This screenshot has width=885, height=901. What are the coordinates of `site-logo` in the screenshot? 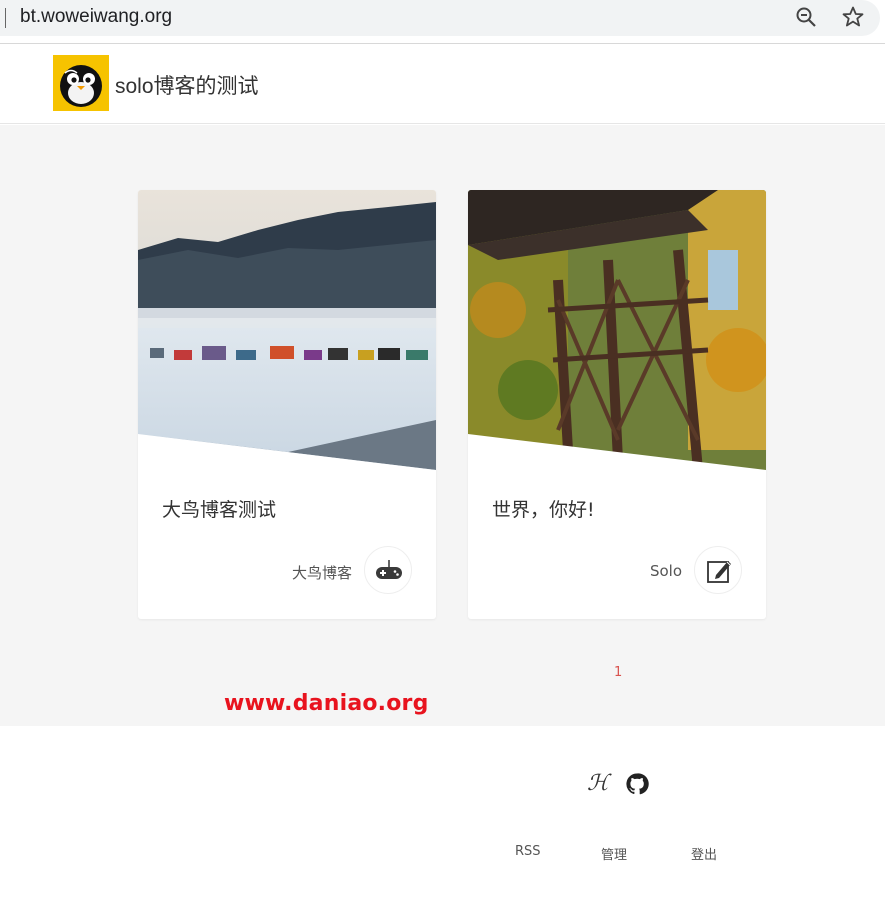 It's located at (81, 83).